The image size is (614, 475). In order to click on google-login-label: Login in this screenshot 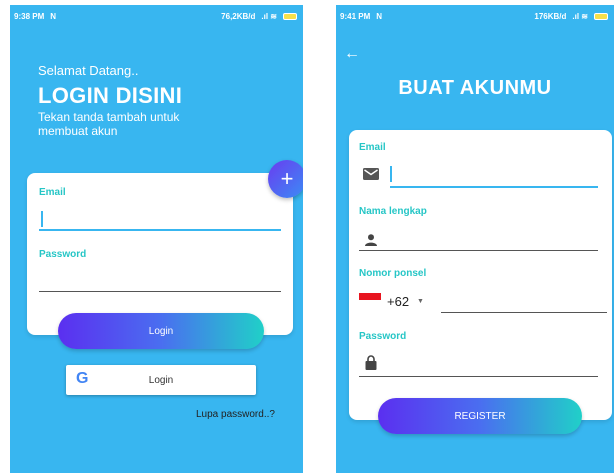, I will do `click(161, 380)`.